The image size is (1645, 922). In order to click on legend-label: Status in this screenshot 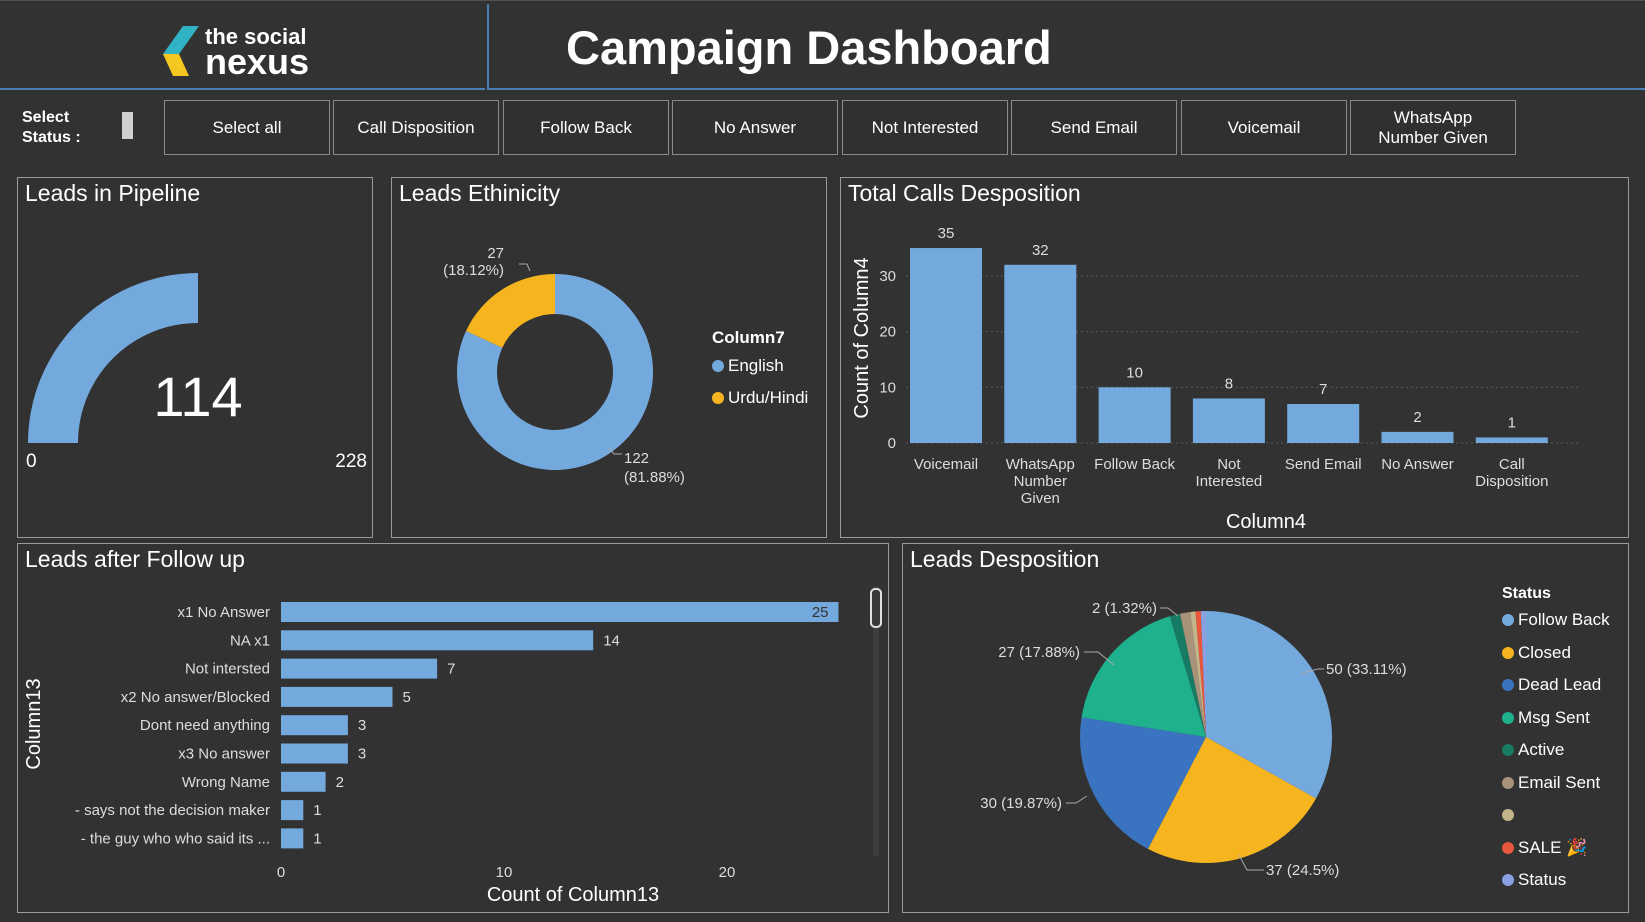, I will do `click(1542, 879)`.